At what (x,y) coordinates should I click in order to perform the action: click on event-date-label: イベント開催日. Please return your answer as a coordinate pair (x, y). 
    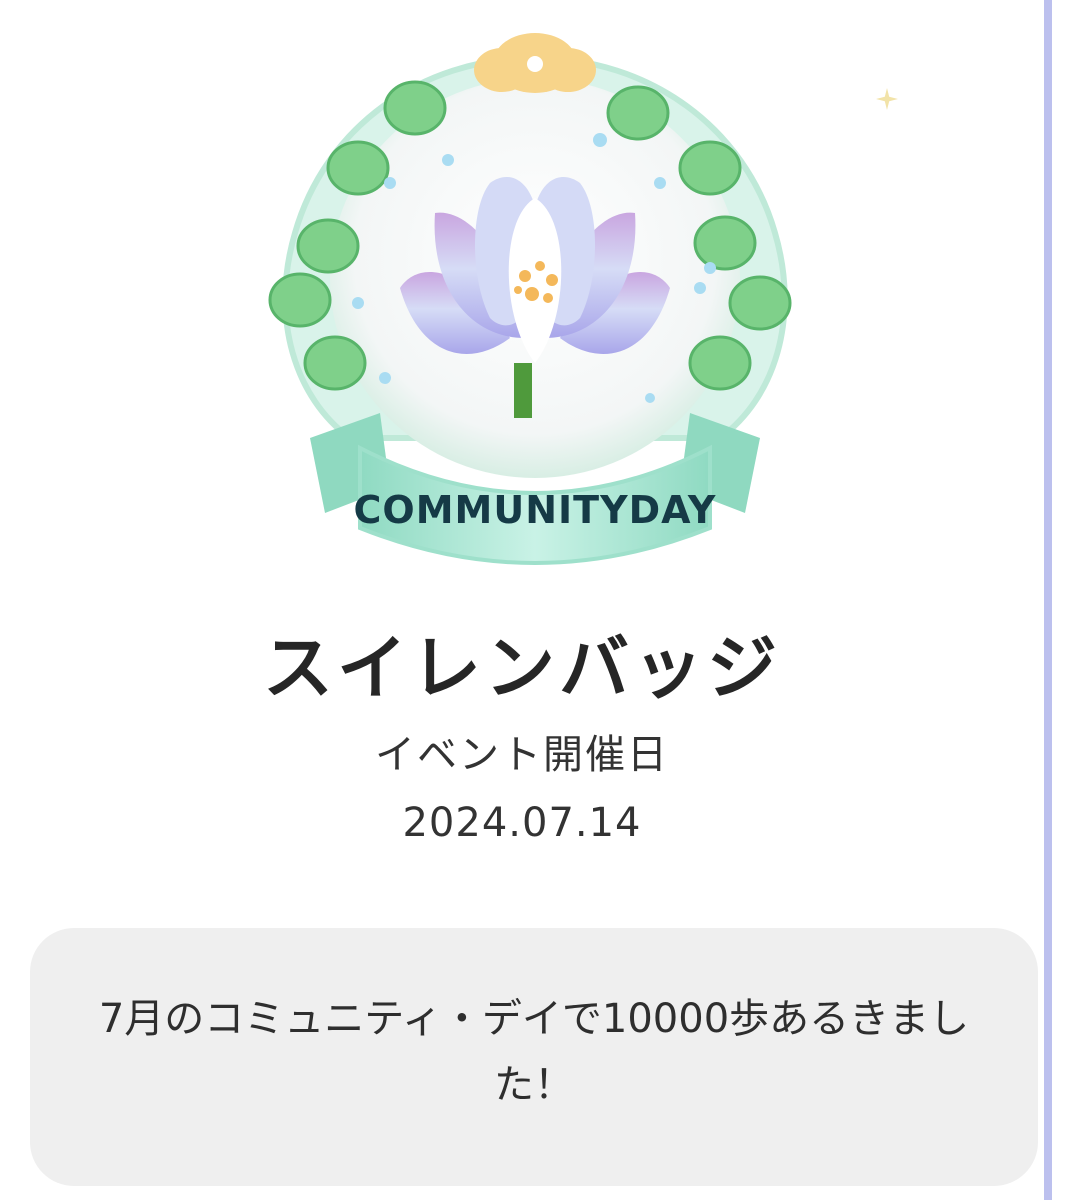
    Looking at the image, I should click on (522, 755).